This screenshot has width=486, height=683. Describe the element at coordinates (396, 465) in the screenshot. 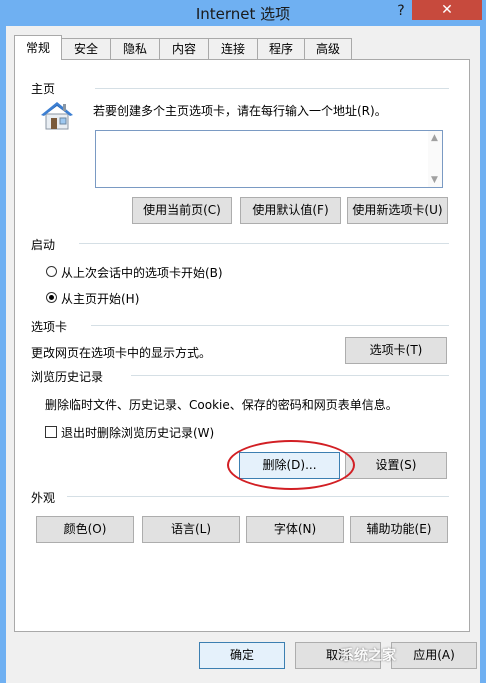

I see `history-settings-button: 设置(S)` at that location.